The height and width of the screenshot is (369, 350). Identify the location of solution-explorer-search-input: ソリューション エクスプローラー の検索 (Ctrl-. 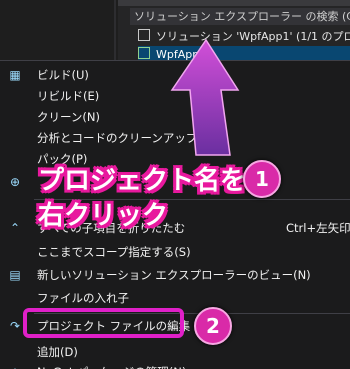
(240, 16).